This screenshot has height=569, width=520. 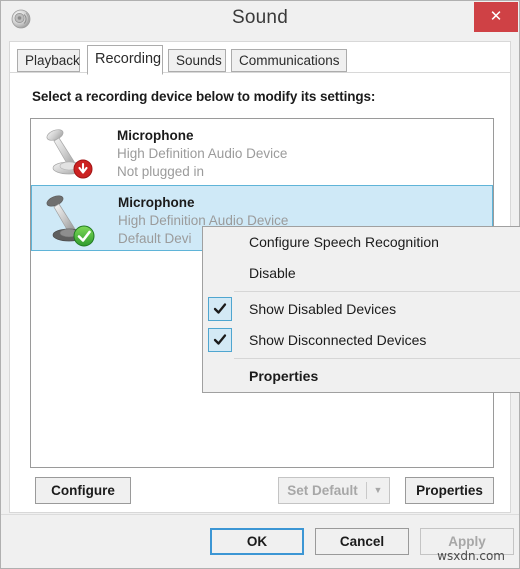 What do you see at coordinates (362, 541) in the screenshot?
I see `cancel-button: Cancel` at bounding box center [362, 541].